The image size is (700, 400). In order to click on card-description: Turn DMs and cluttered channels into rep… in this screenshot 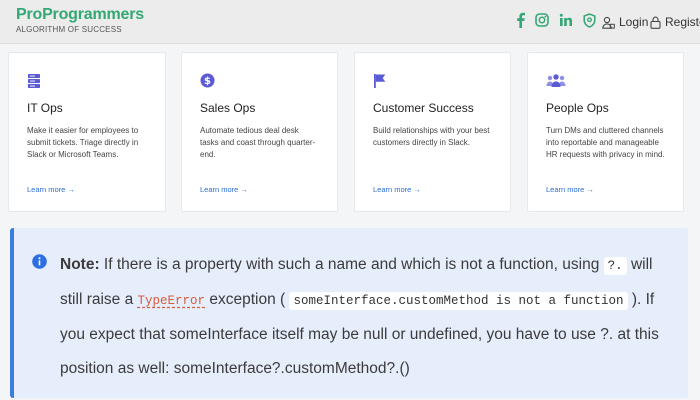, I will do `click(605, 142)`.